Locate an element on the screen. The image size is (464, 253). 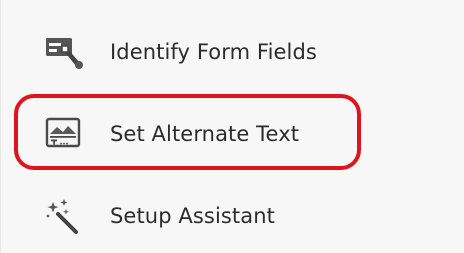
setup-assistant-label: Setup Assistant is located at coordinates (192, 216).